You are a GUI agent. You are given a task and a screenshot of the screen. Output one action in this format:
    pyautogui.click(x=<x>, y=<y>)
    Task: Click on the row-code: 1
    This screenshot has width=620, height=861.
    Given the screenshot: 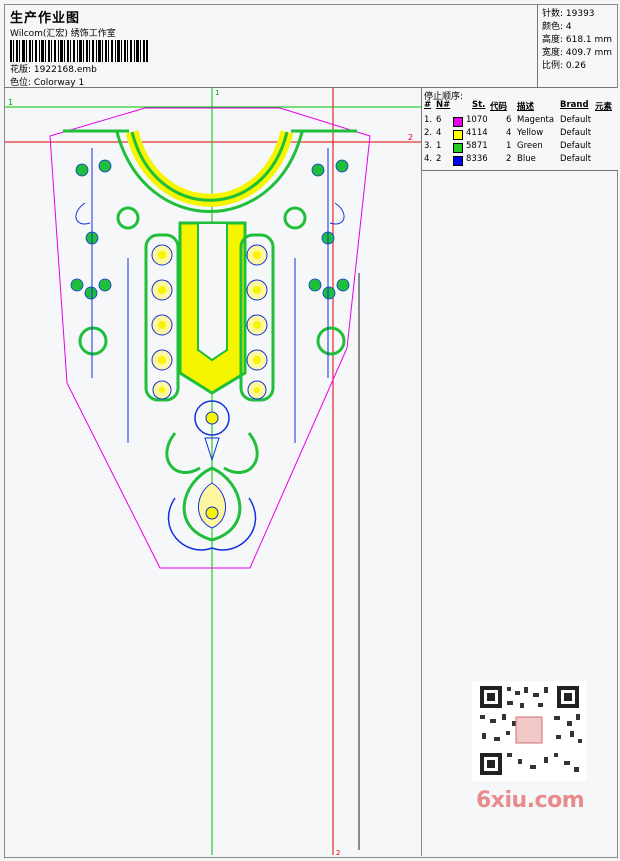 What is the action you would take?
    pyautogui.click(x=509, y=146)
    